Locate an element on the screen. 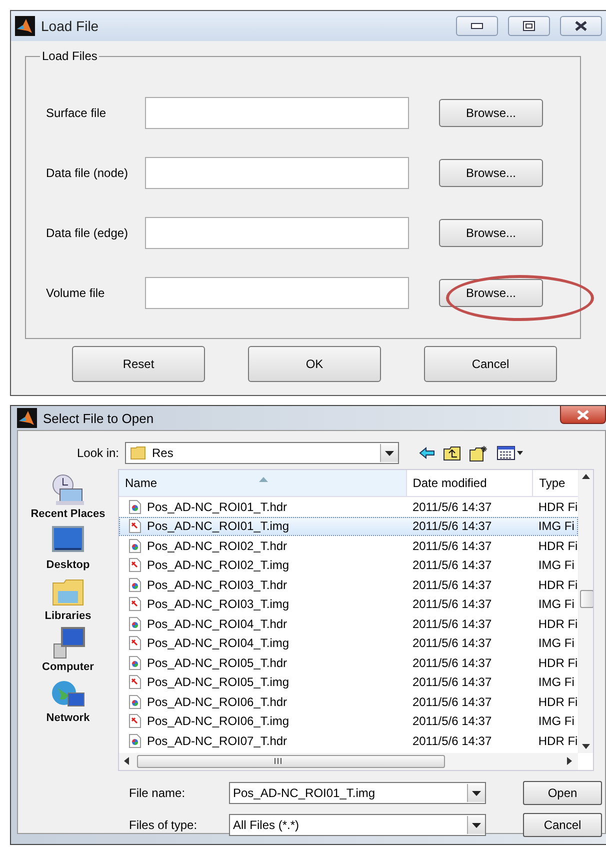  vertical-scrollbar is located at coordinates (585, 611).